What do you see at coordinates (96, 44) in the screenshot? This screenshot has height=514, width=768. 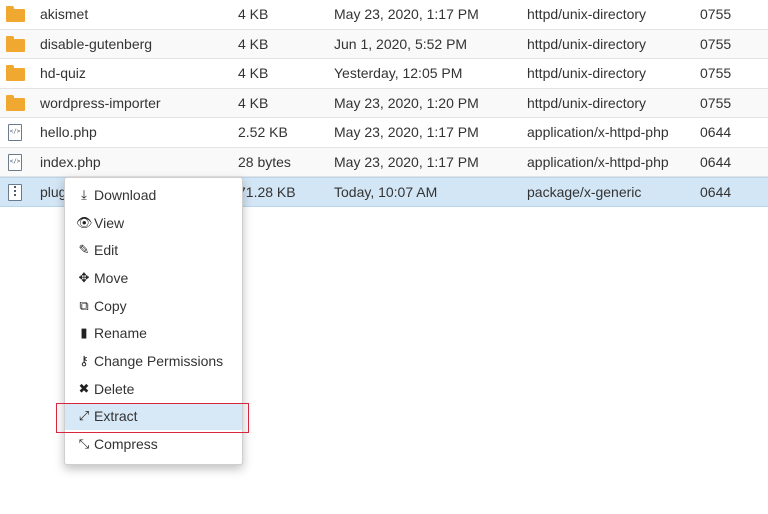 I see `file-name: disable-gutenberg` at bounding box center [96, 44].